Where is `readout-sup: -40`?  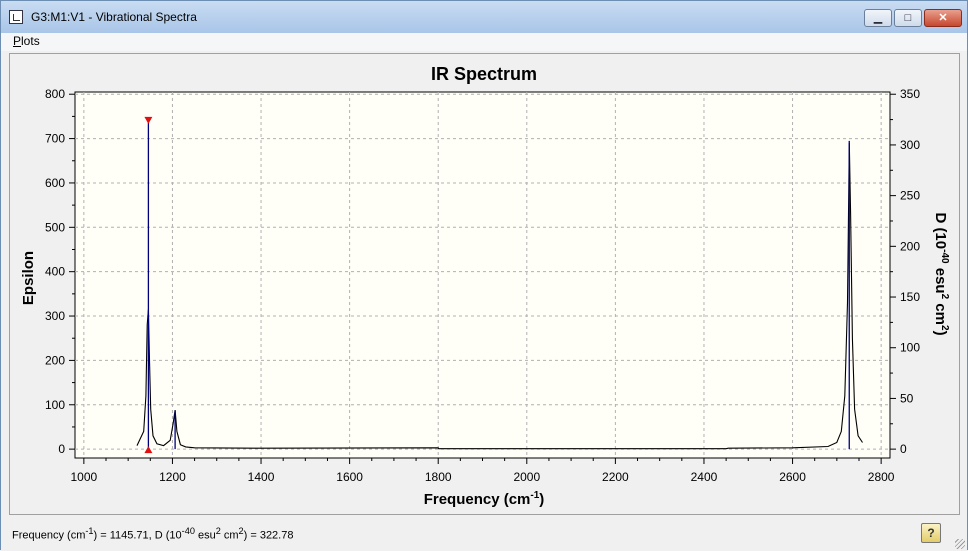
readout-sup: -40 is located at coordinates (188, 531).